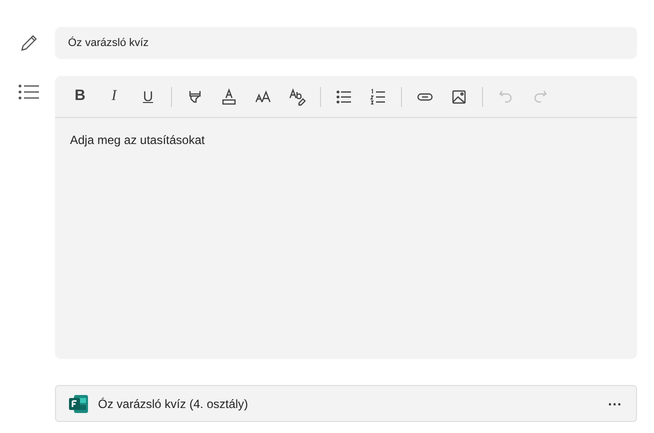 The image size is (654, 433). Describe the element at coordinates (28, 43) in the screenshot. I see `pencil-icon` at that location.